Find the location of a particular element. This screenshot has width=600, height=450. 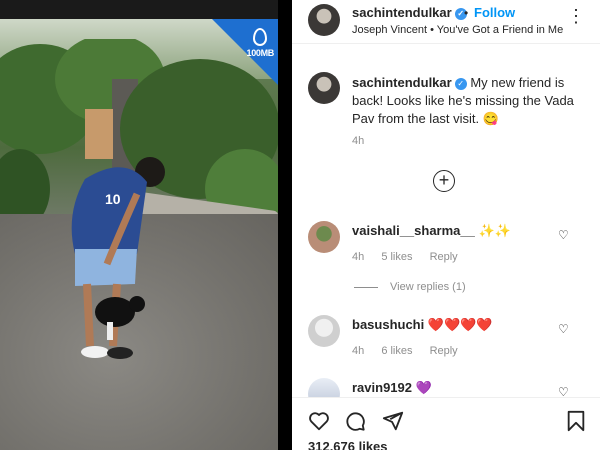

comment-likes: 5 likes is located at coordinates (396, 257).